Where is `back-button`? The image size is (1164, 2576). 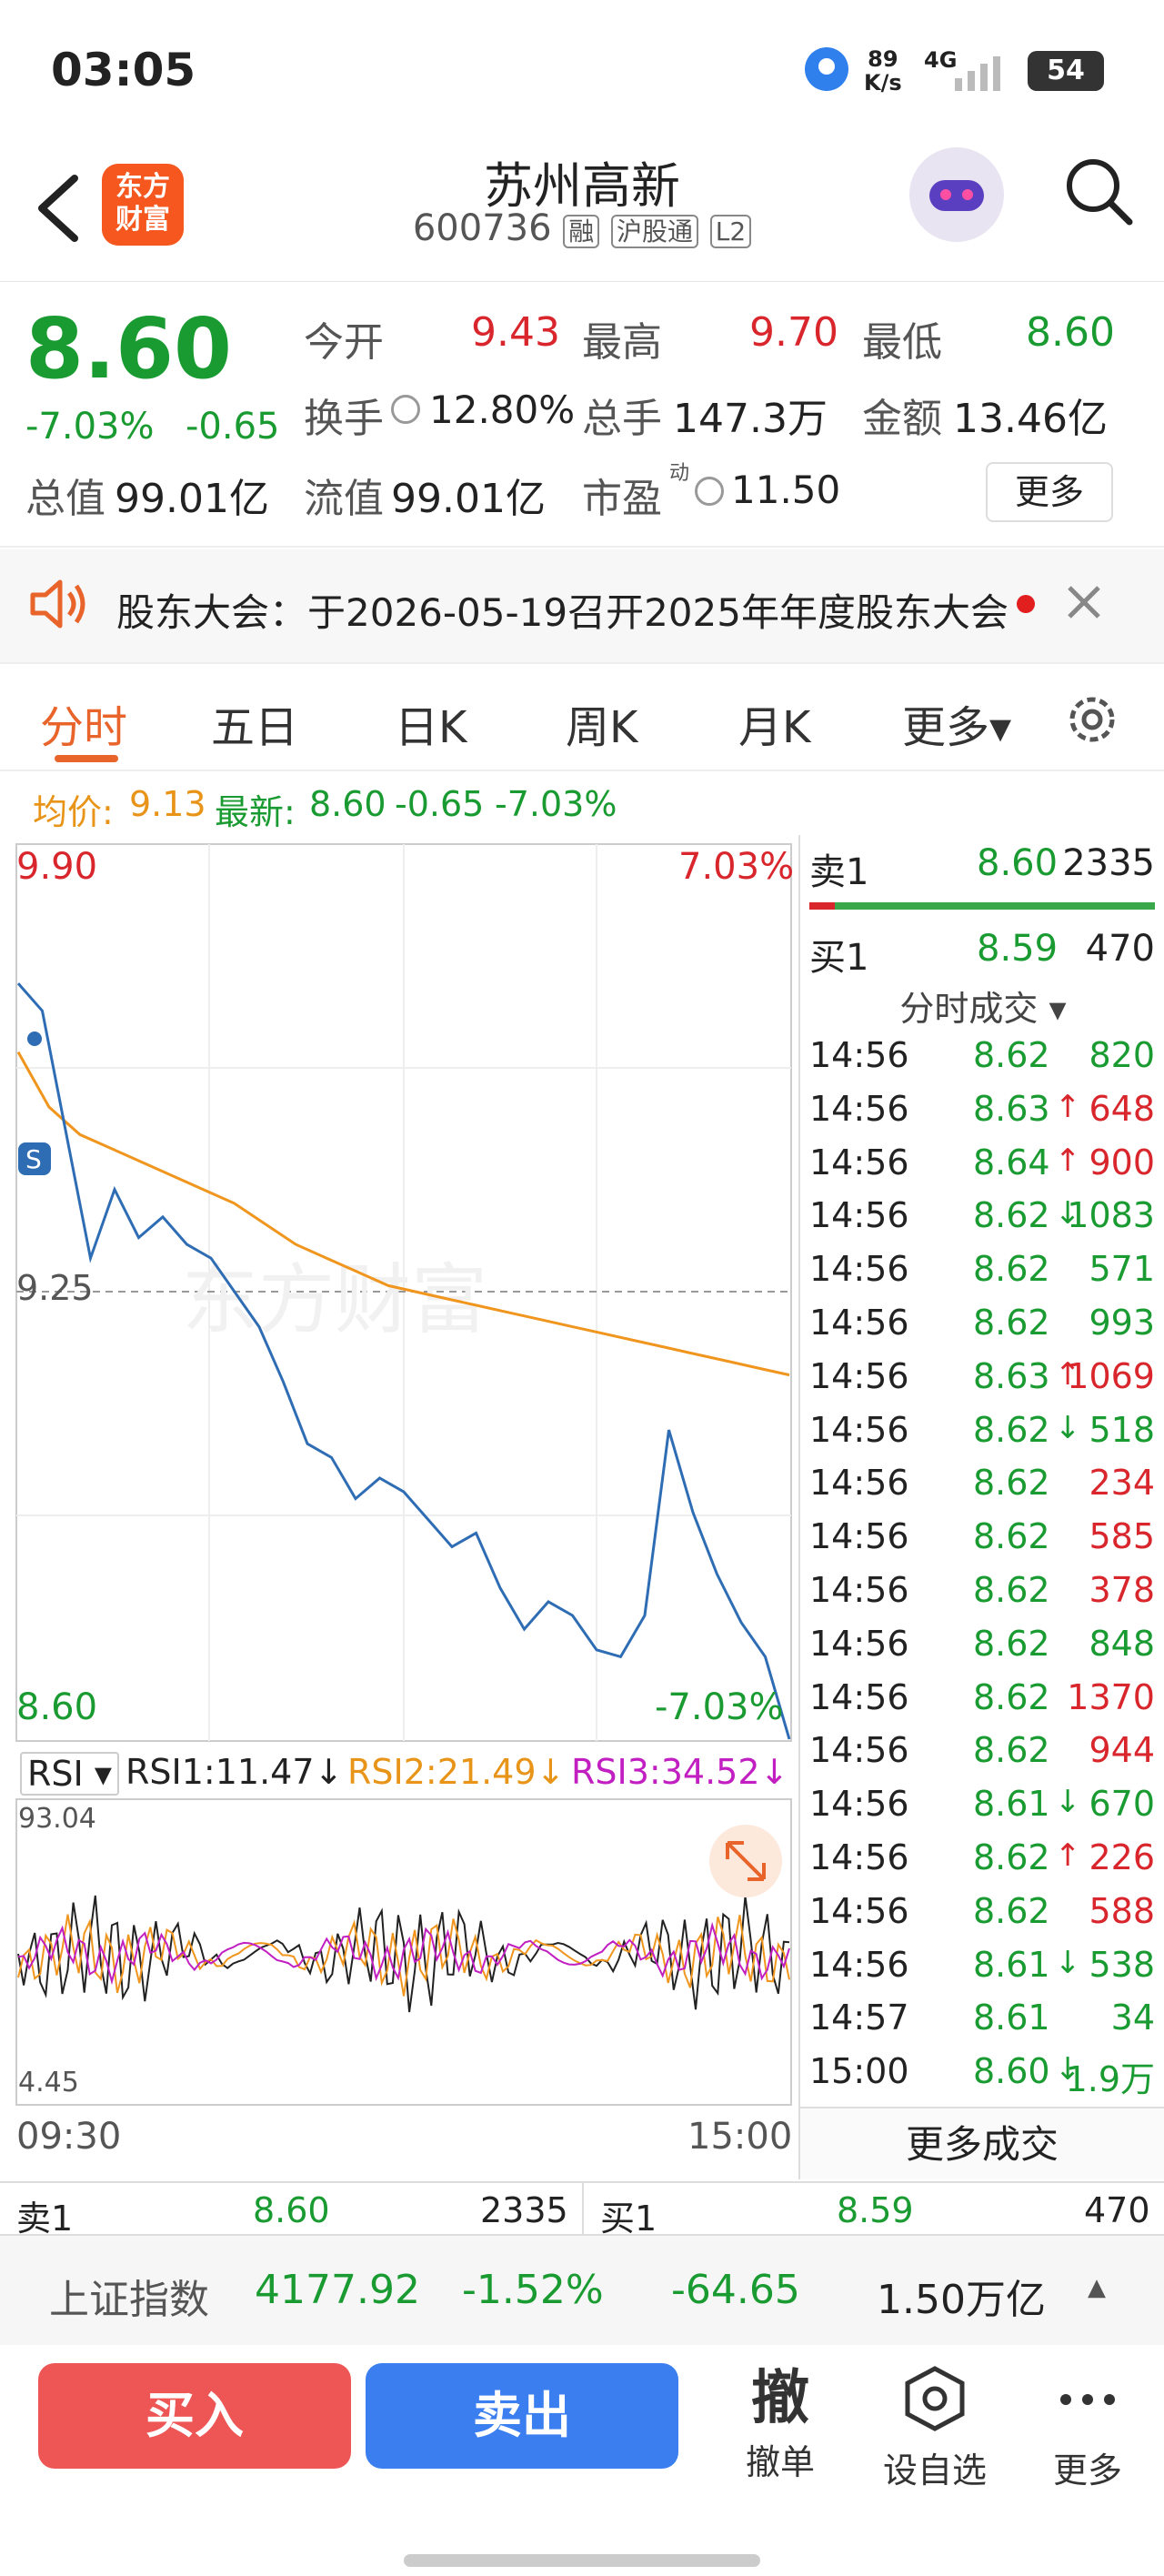
back-button is located at coordinates (59, 208).